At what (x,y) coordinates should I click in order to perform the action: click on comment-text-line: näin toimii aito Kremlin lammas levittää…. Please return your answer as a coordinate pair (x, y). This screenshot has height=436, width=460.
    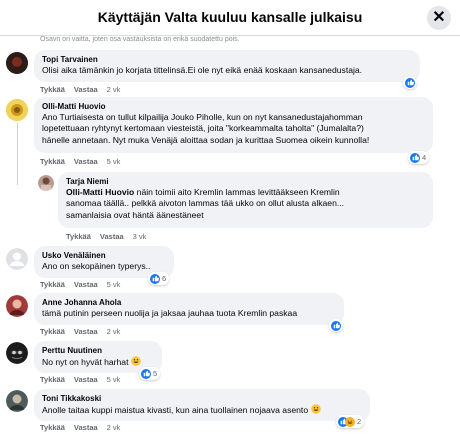
    Looking at the image, I should click on (237, 192).